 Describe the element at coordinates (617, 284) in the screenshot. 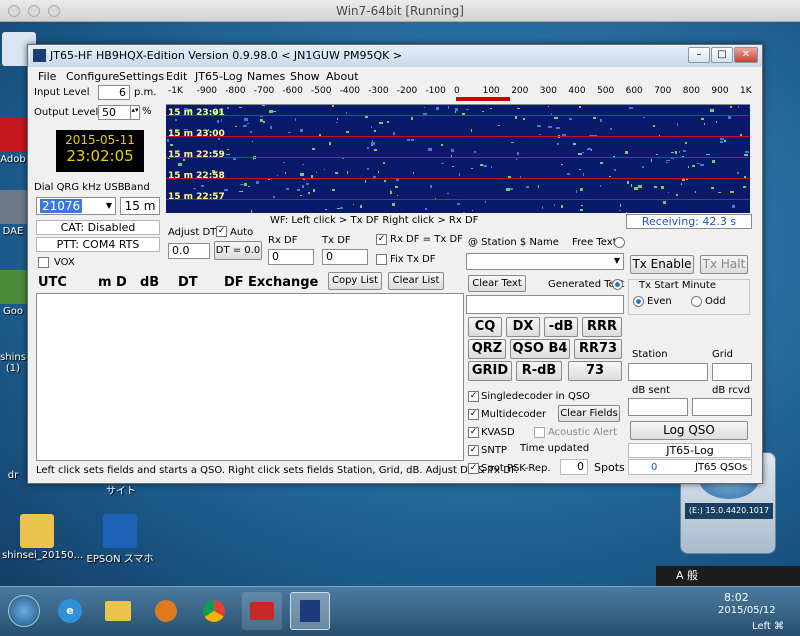

I see `generated-text-radio` at that location.